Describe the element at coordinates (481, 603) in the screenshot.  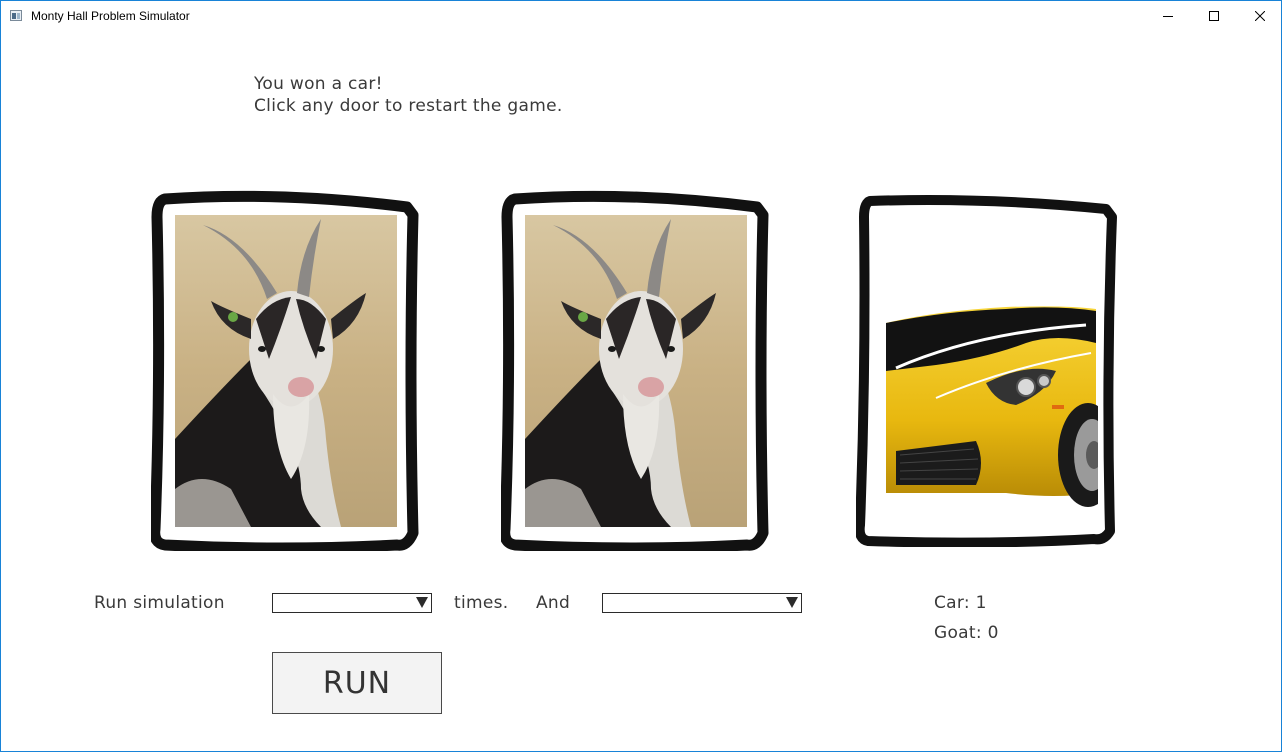
I see `times-label: times.` at that location.